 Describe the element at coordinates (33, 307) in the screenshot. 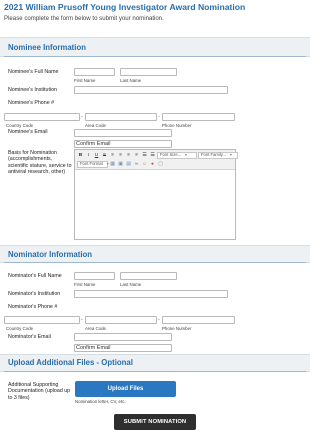

I see `nominator-phone-label: Nominator's Phone #` at that location.